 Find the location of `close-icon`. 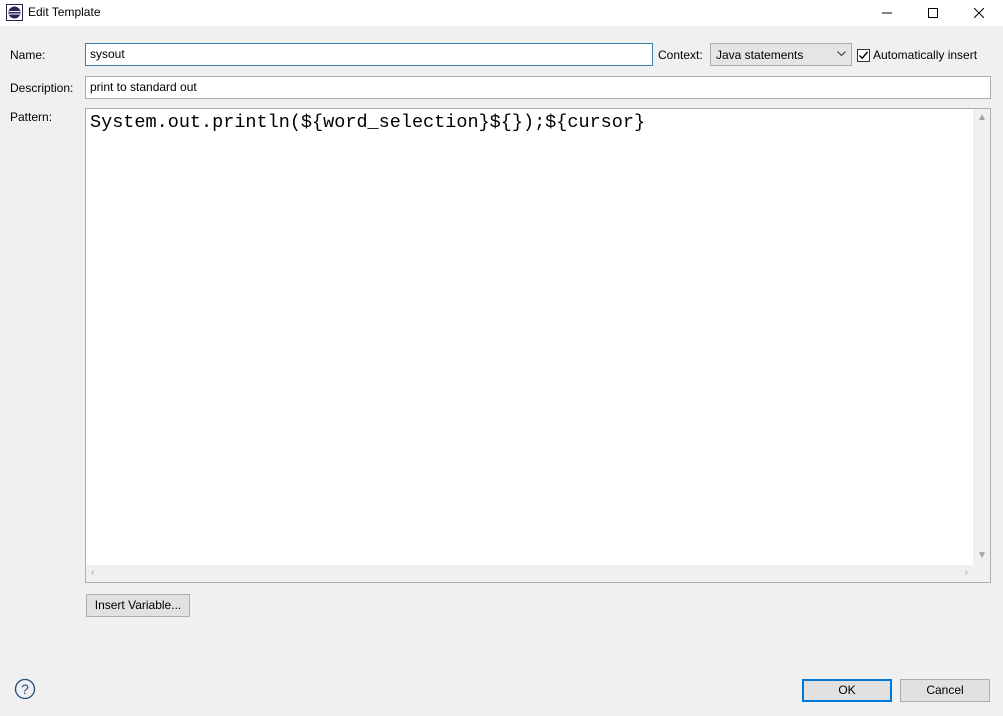

close-icon is located at coordinates (979, 13).